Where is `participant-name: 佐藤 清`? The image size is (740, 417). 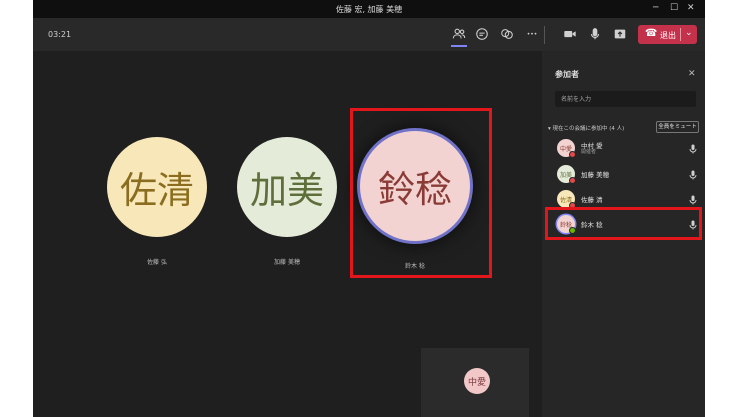
participant-name: 佐藤 清 is located at coordinates (592, 200).